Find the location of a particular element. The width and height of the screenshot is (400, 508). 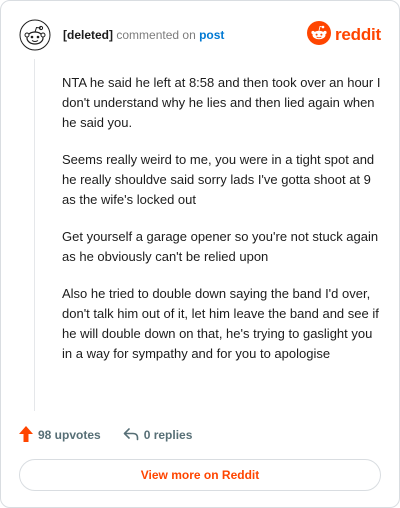

replies-button: 0 replies is located at coordinates (158, 435).